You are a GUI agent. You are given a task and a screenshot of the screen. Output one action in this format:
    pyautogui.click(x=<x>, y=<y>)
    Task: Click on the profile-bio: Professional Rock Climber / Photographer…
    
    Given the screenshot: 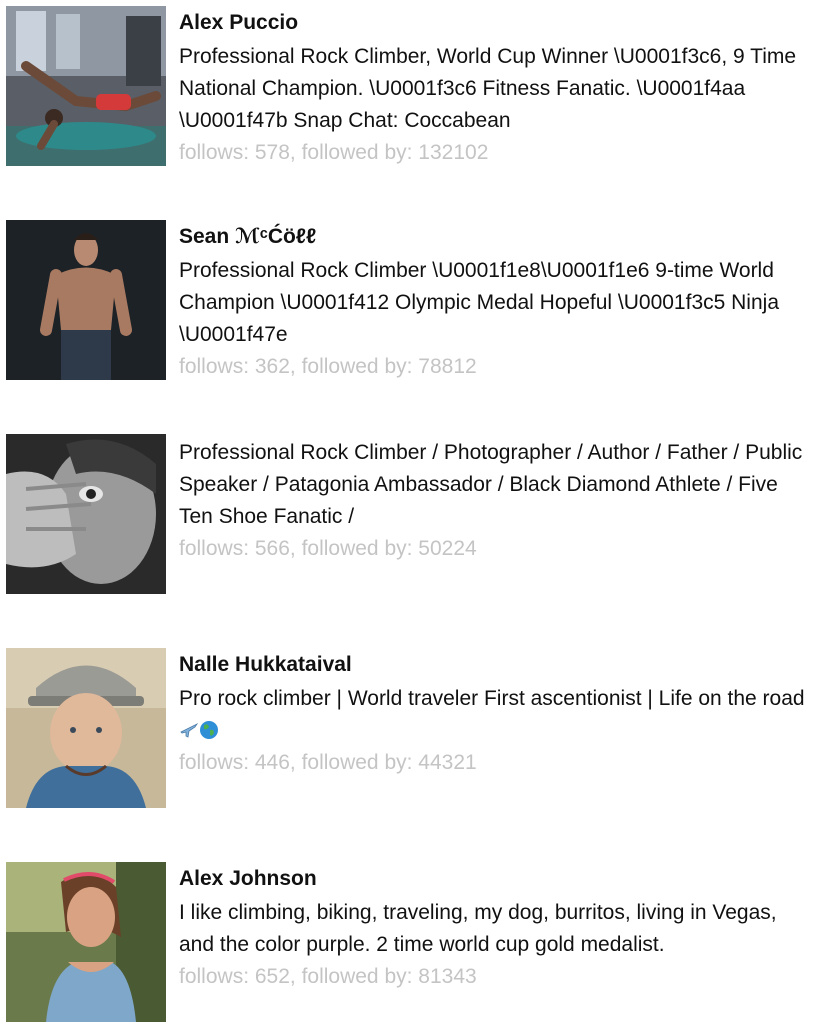 What is the action you would take?
    pyautogui.click(x=491, y=484)
    